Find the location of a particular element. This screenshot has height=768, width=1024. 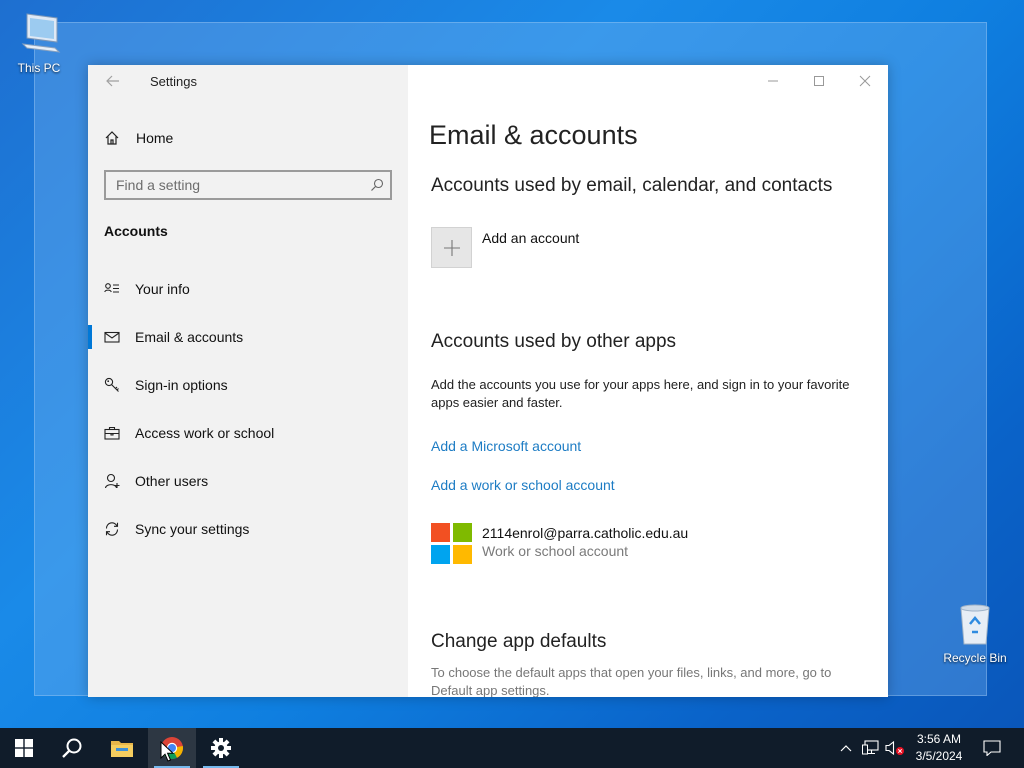

add-tile is located at coordinates (451, 247).